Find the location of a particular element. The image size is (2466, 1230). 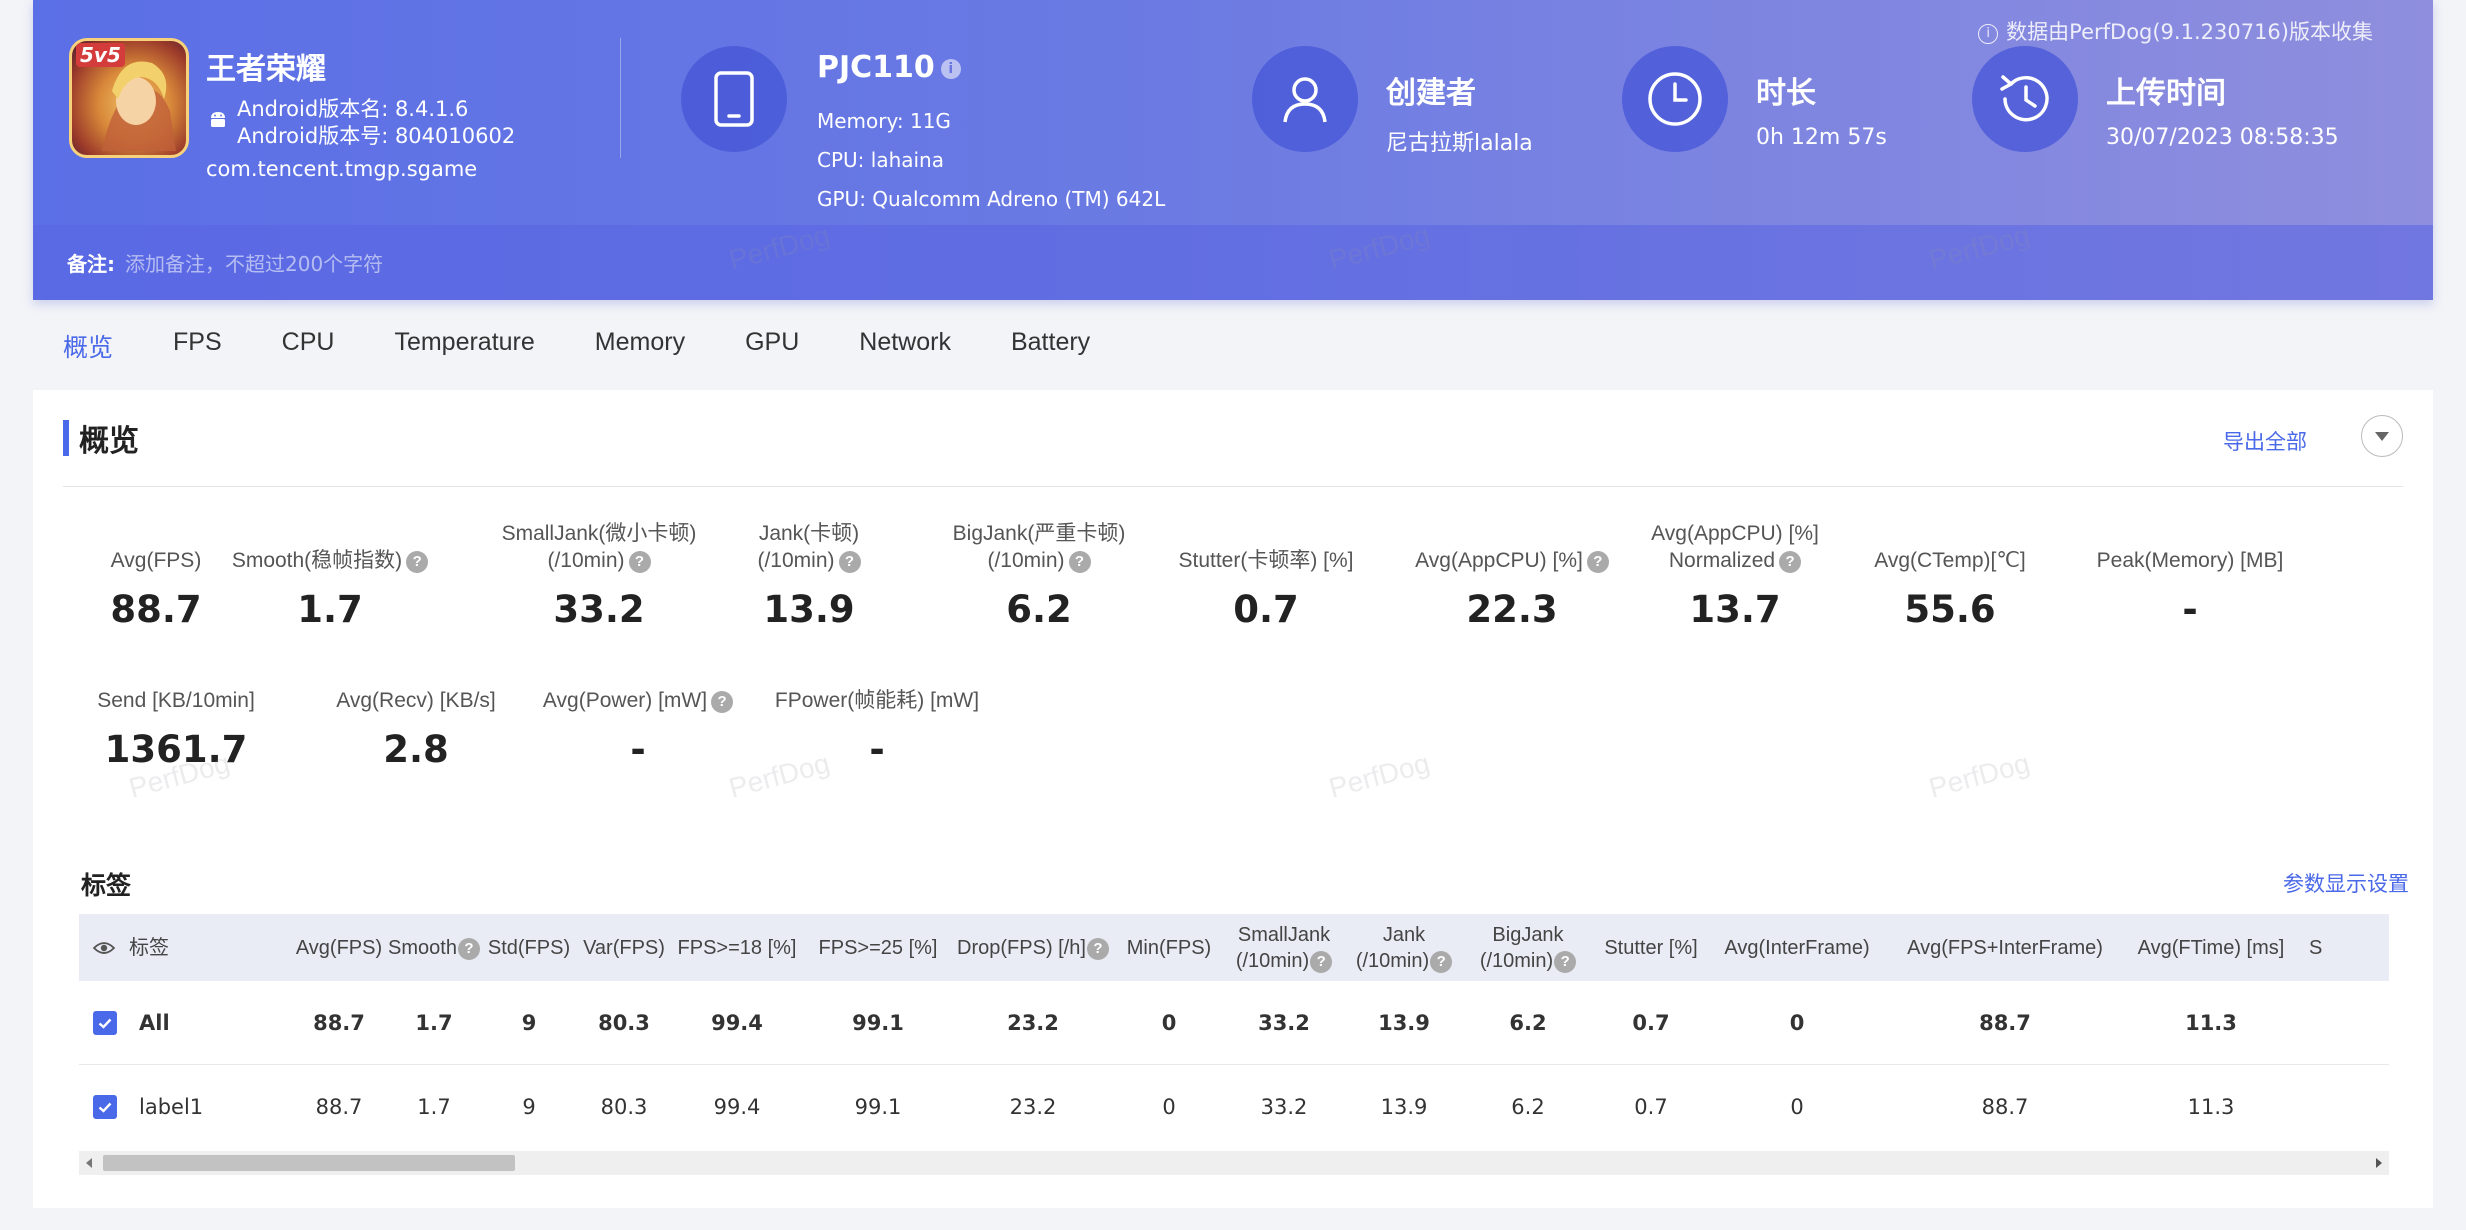

column-header: Avg(FPS+InterFrame) is located at coordinates (2005, 947).